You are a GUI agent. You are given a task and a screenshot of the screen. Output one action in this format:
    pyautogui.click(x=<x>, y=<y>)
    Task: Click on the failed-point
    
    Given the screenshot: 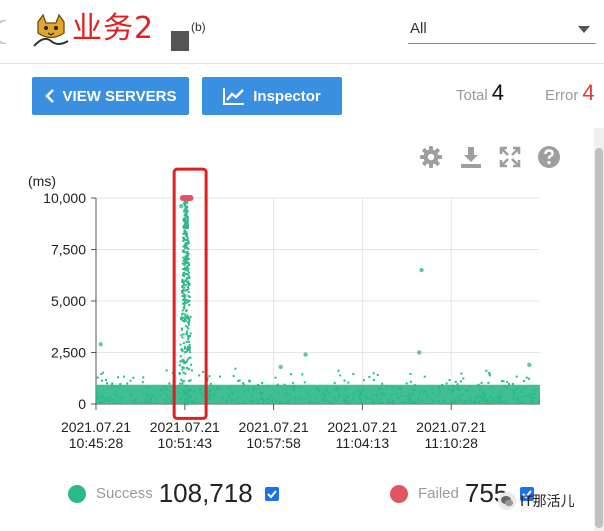 What is the action you would take?
    pyautogui.click(x=190, y=198)
    